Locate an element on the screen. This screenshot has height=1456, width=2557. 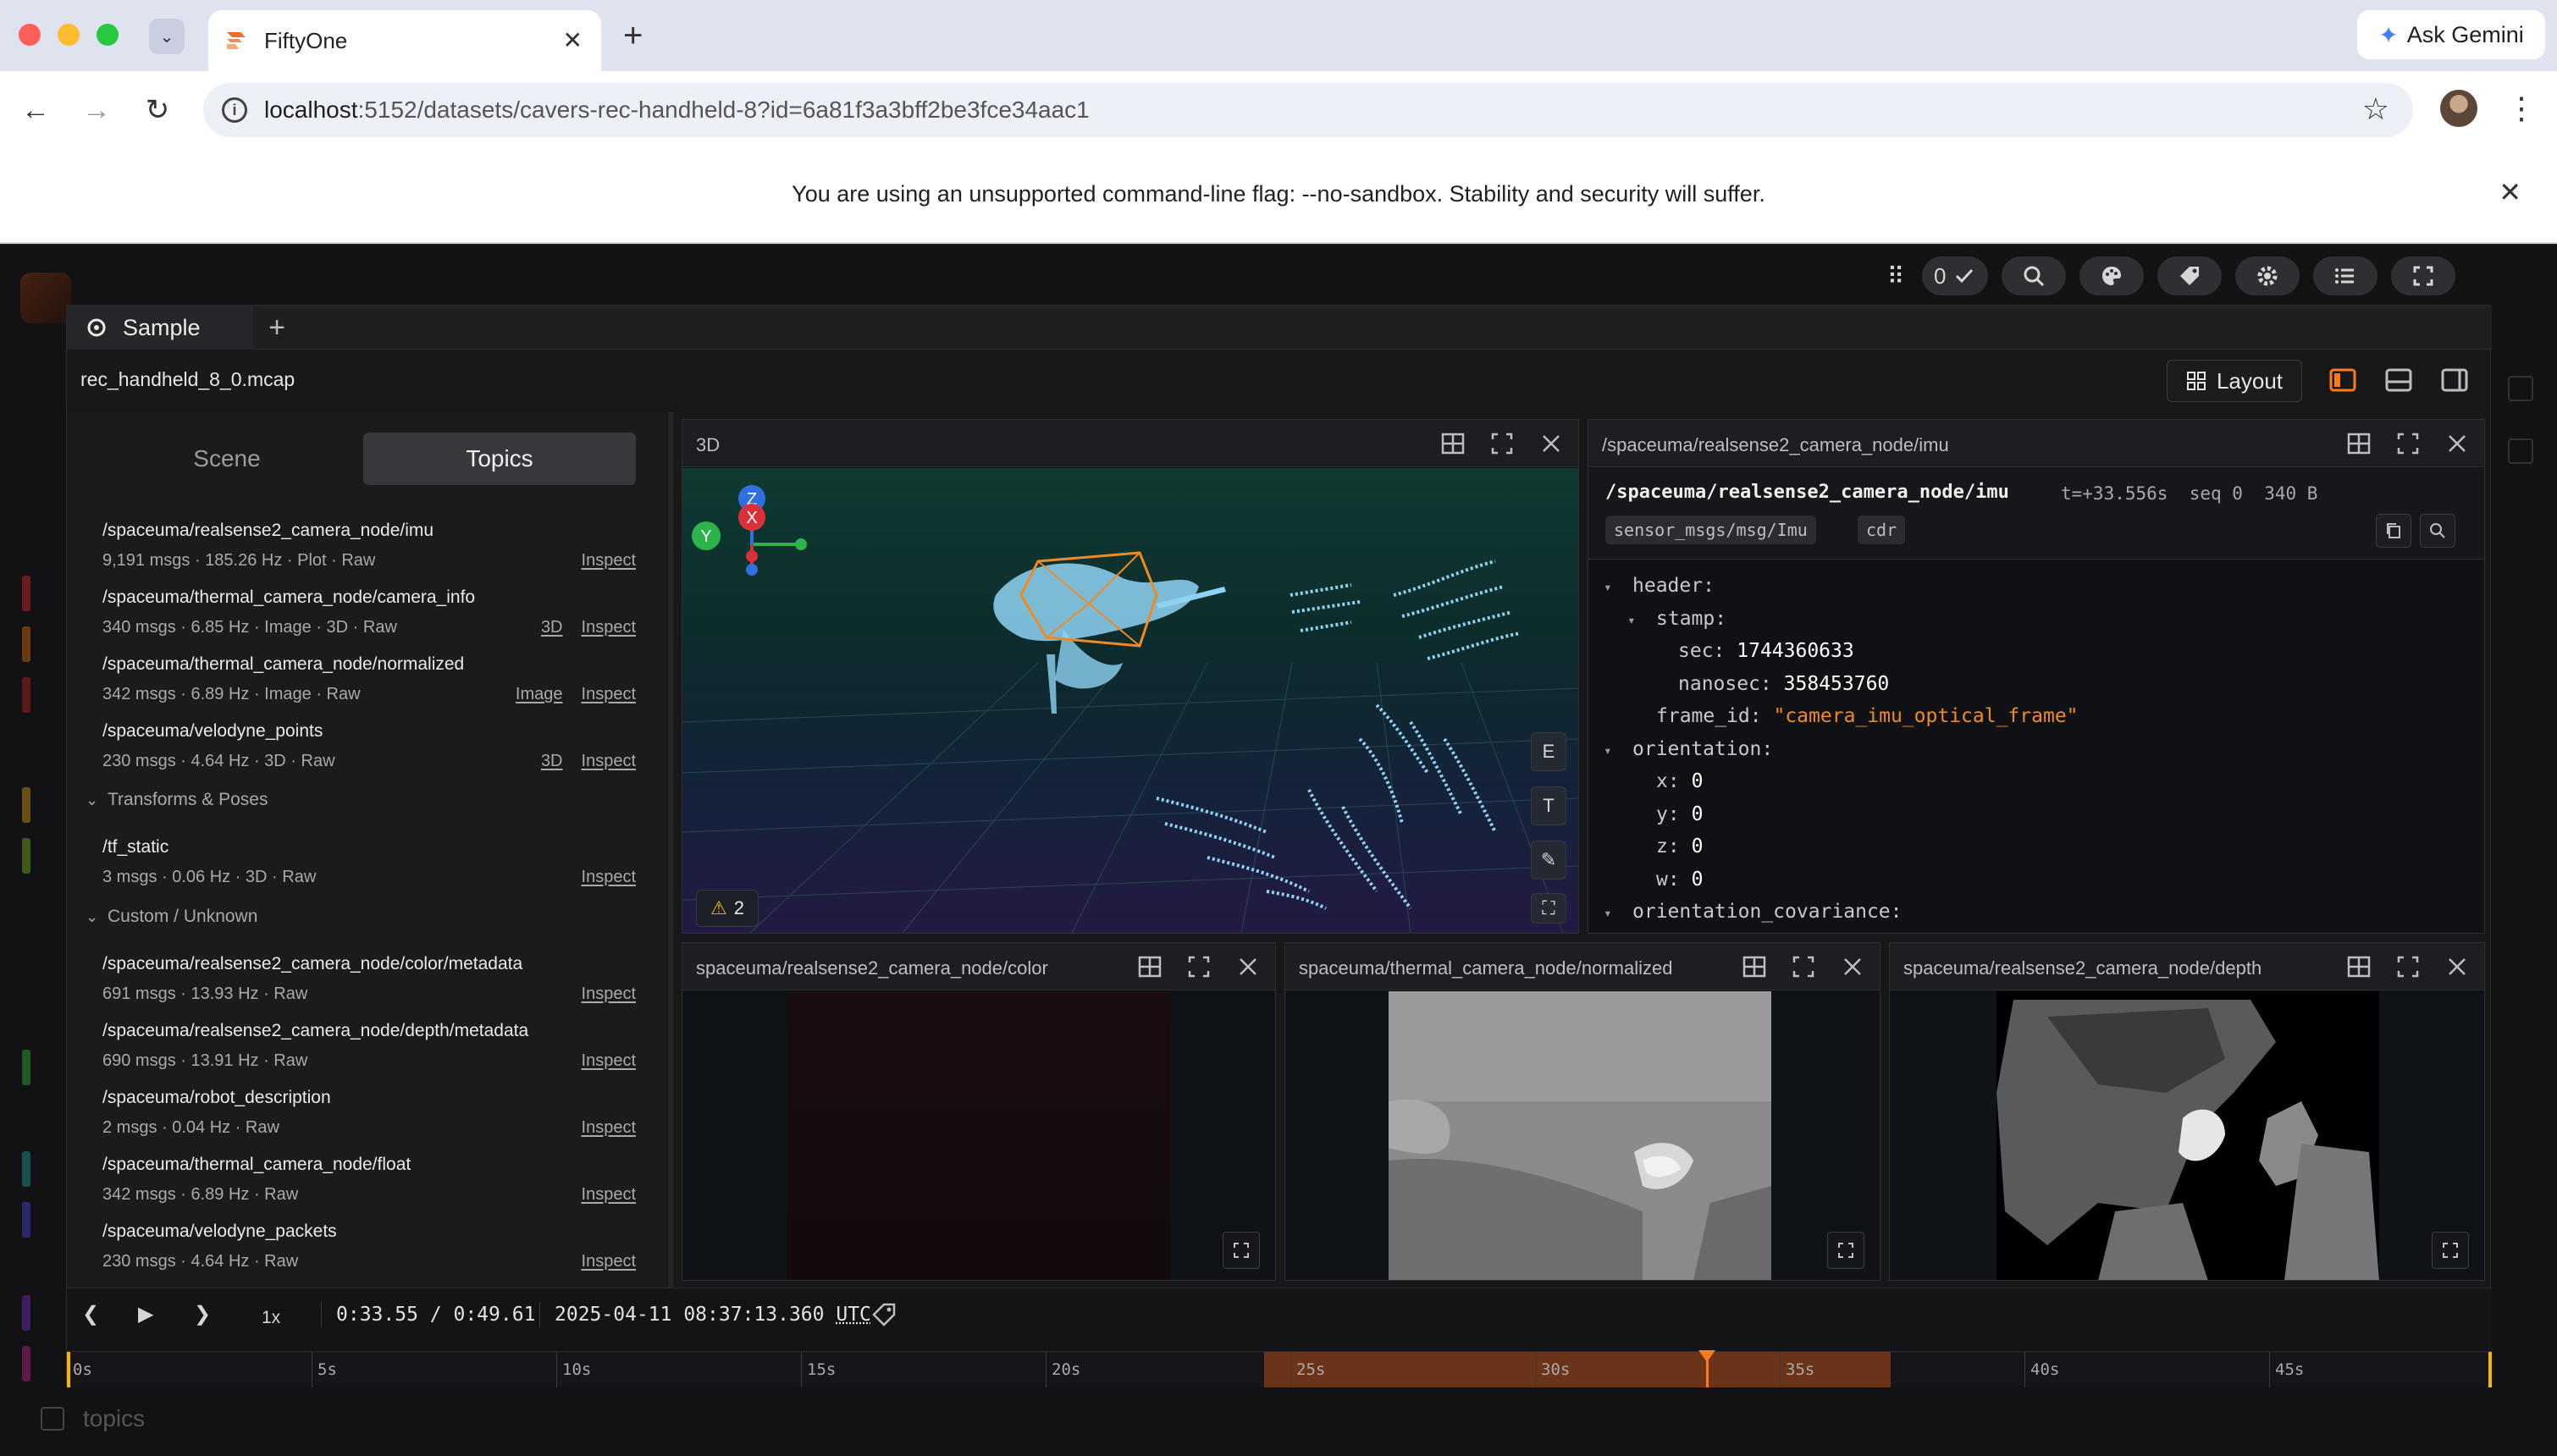
add-tab-plus-icon: + is located at coordinates (276, 327).